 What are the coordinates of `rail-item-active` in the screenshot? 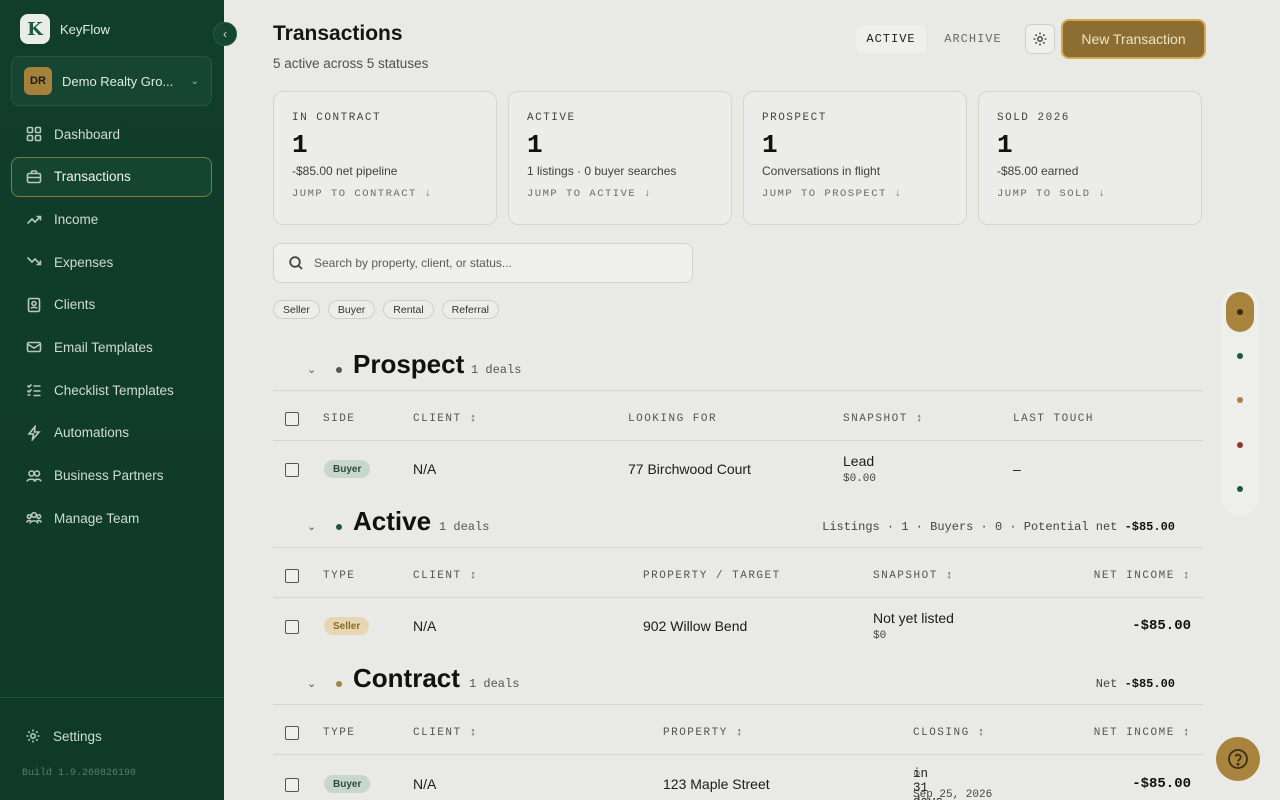 It's located at (1240, 356).